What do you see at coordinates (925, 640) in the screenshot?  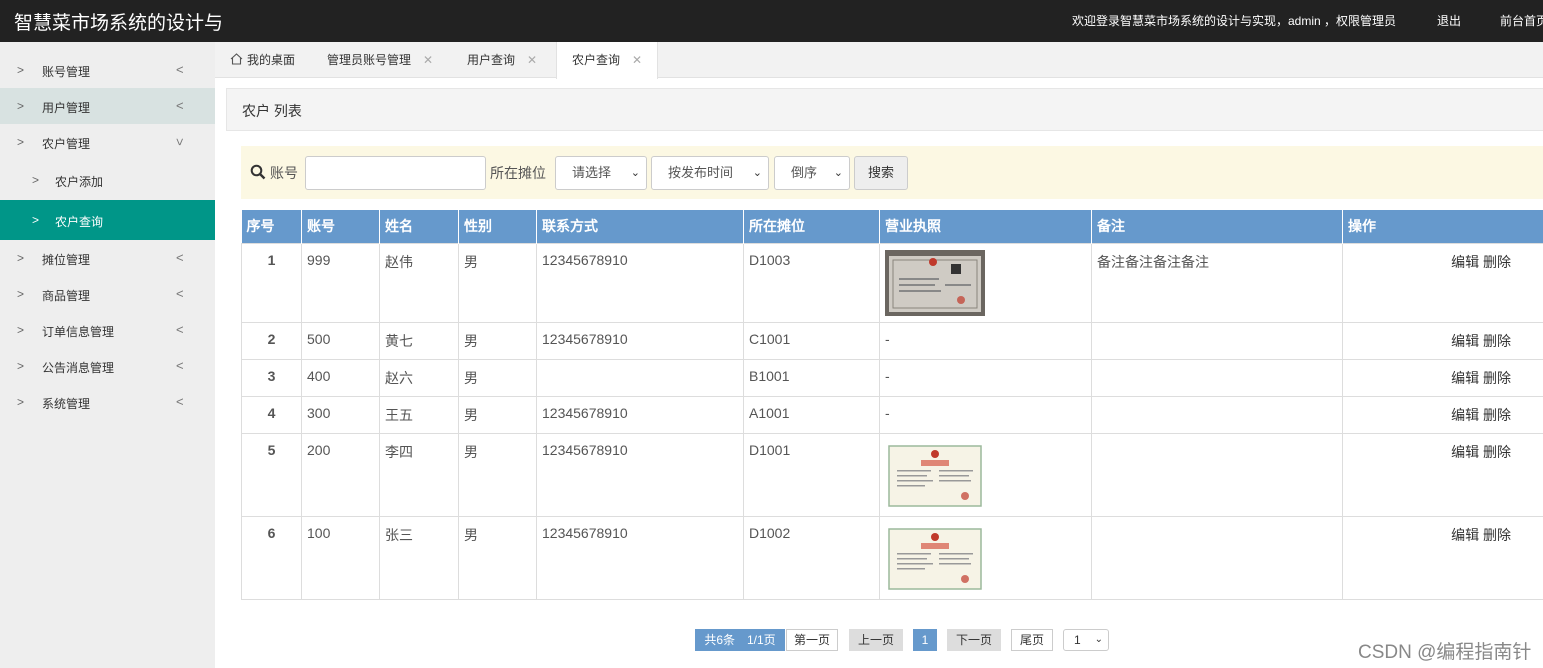 I see `current-page-button: 1` at bounding box center [925, 640].